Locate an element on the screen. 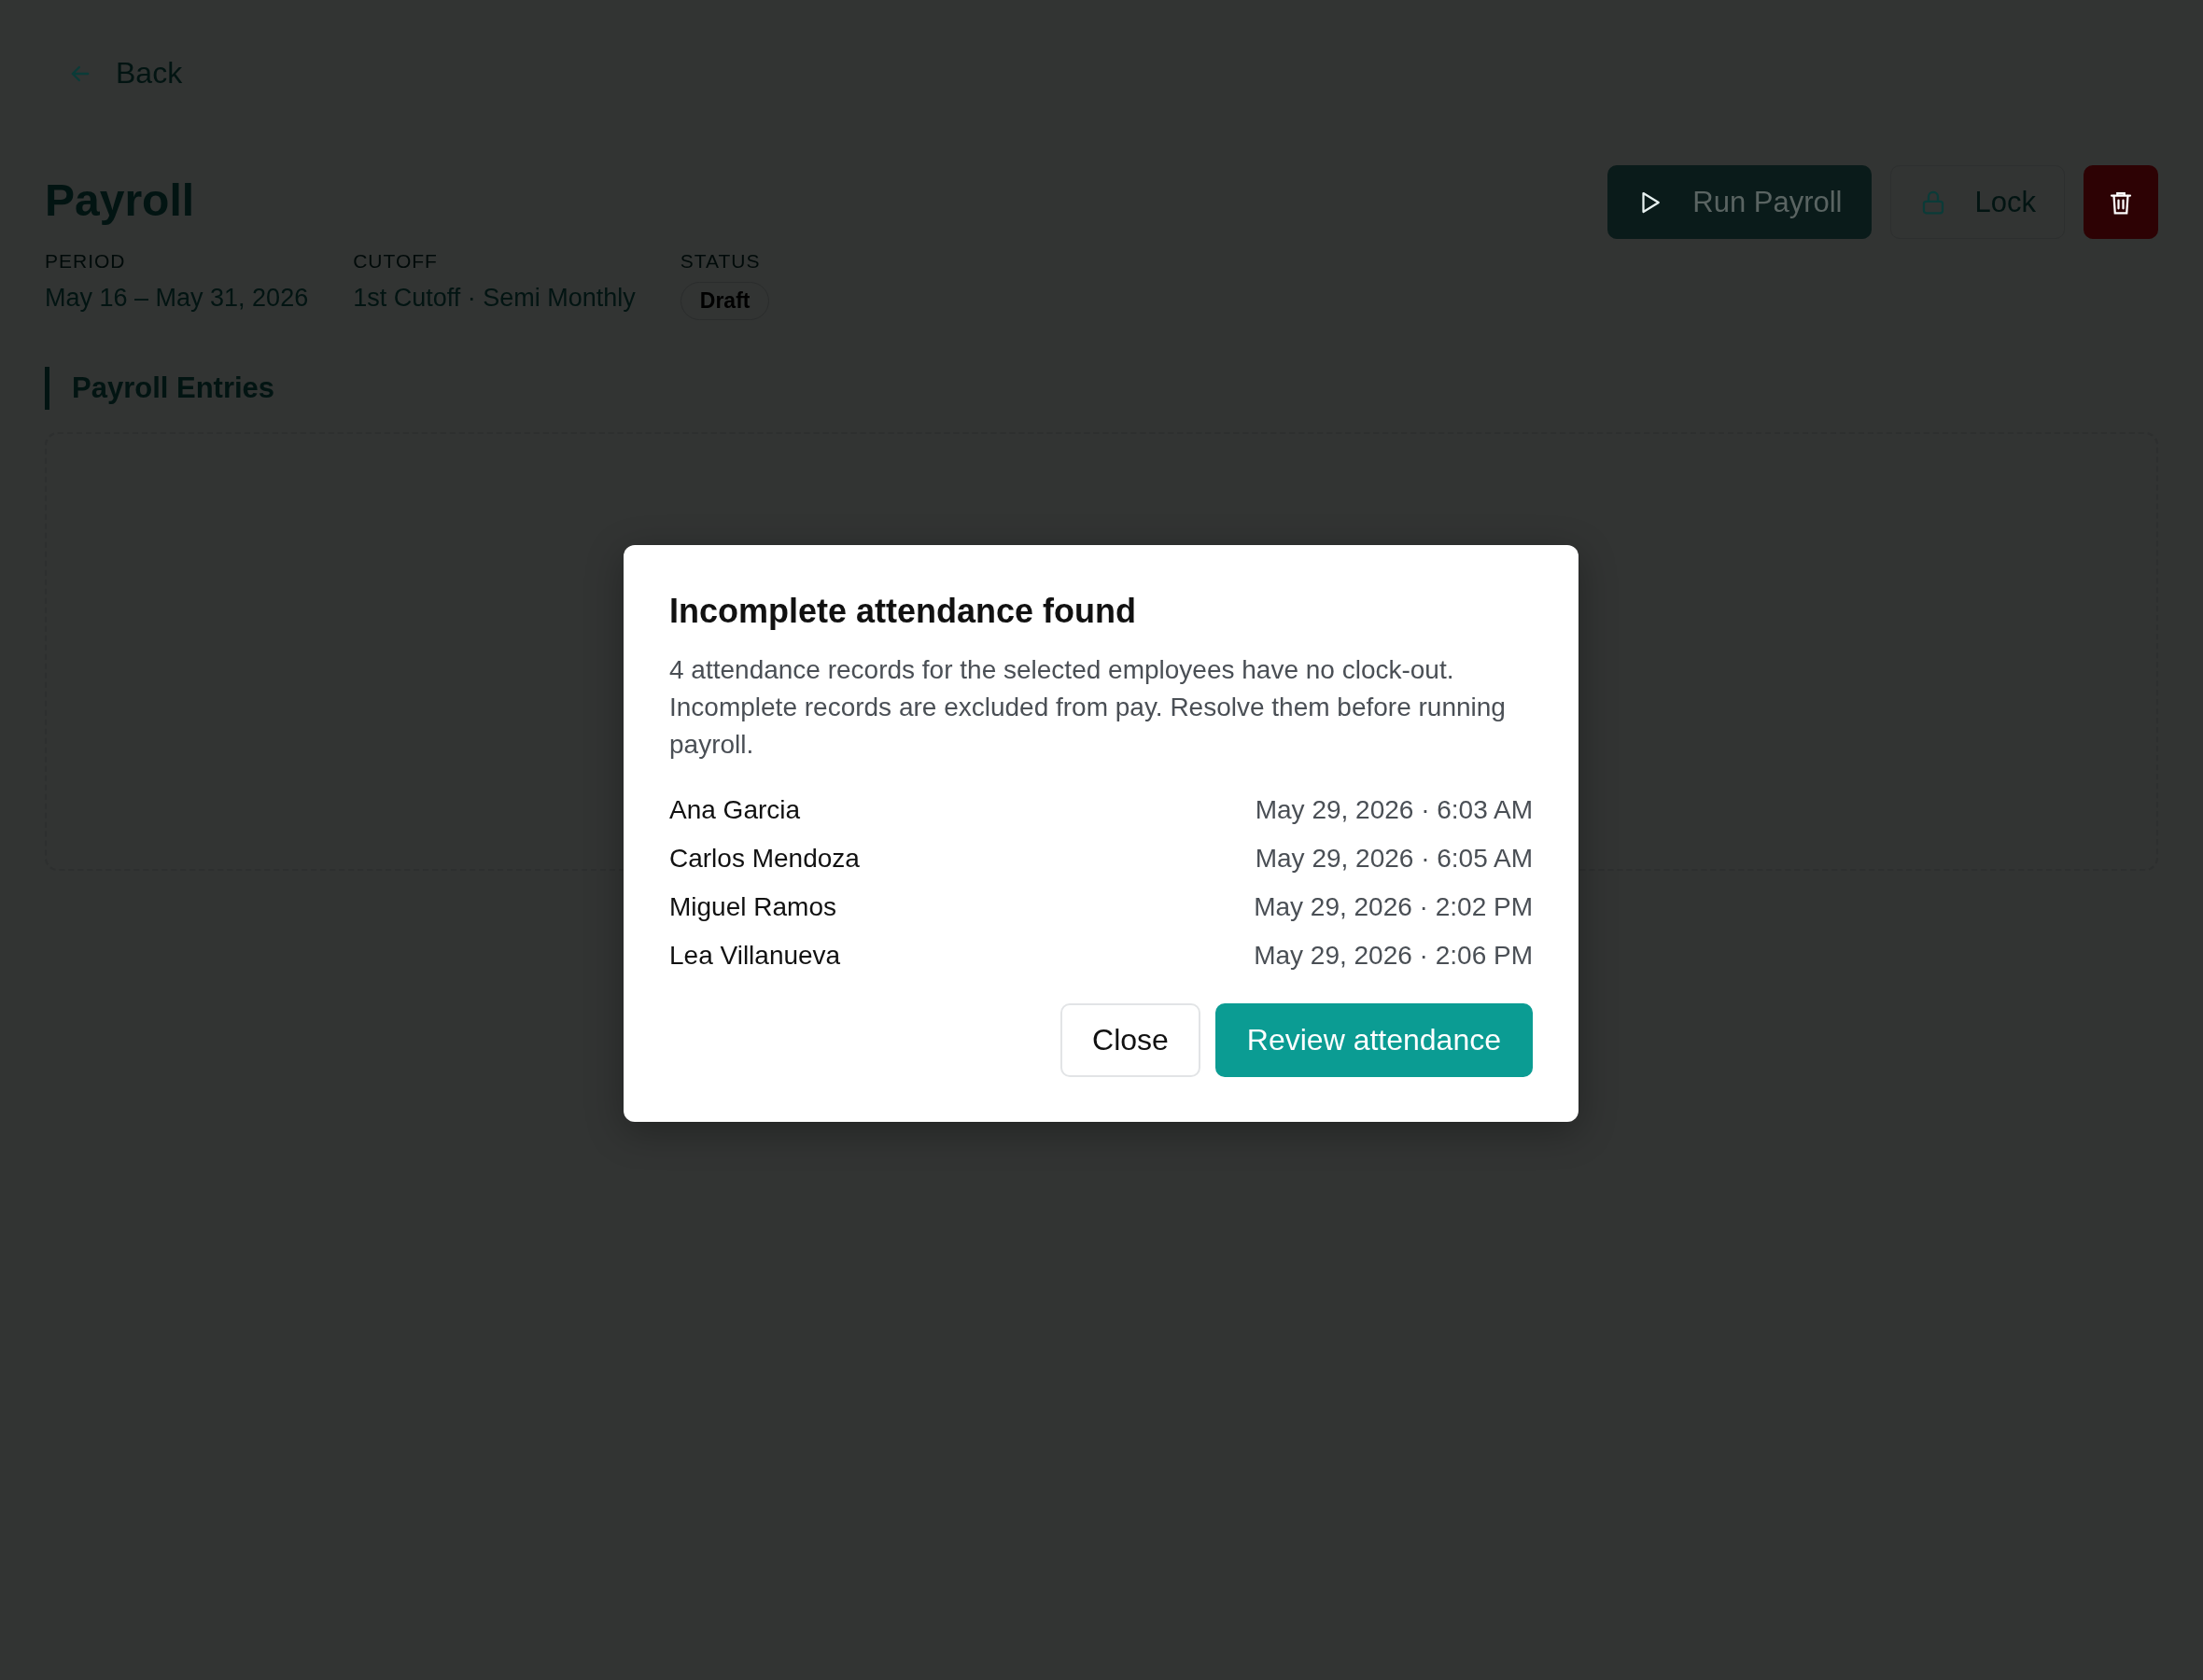  clock-in-time: May 29, 2026 · 6:03 AM is located at coordinates (1394, 810).